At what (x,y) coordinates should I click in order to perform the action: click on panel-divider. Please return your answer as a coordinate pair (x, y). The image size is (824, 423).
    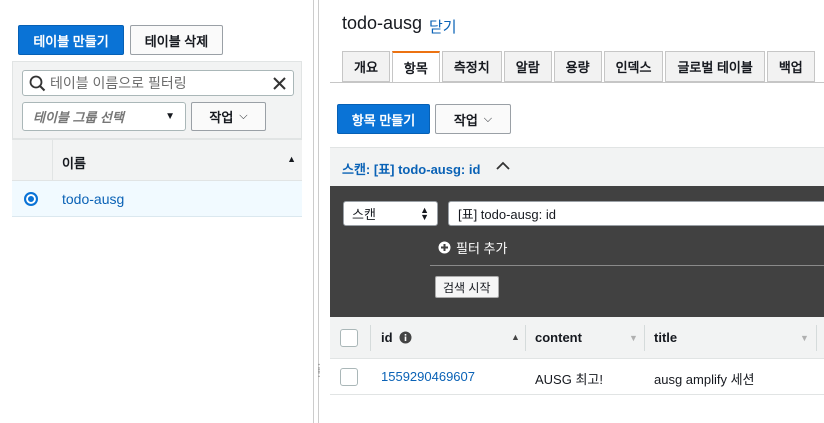
    Looking at the image, I should click on (313, 211).